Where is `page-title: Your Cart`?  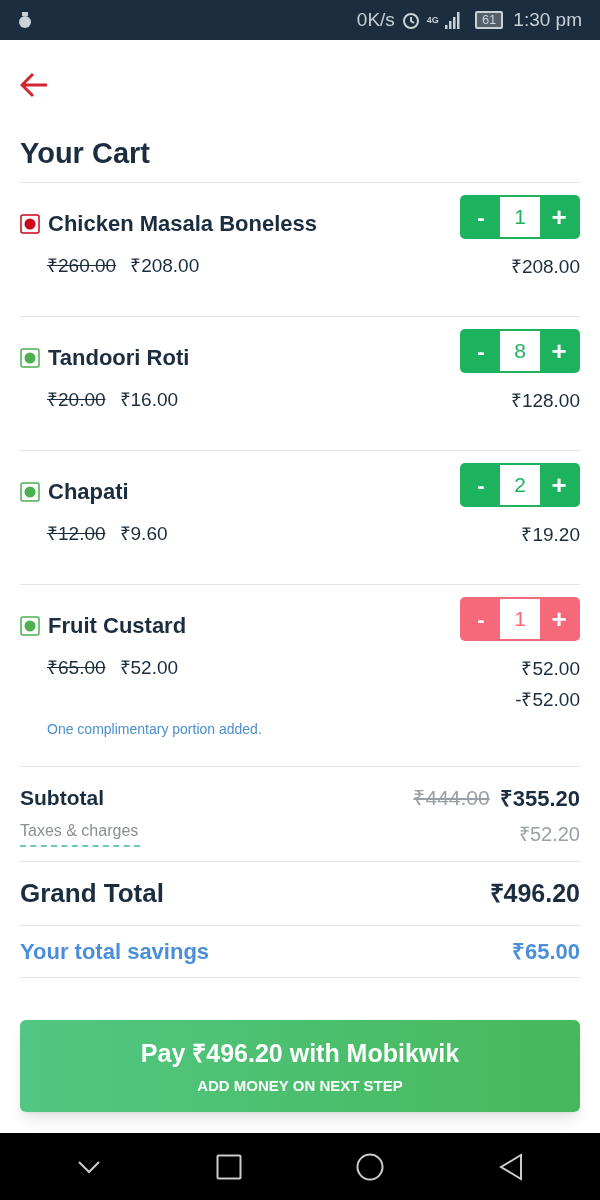
page-title: Your Cart is located at coordinates (85, 153).